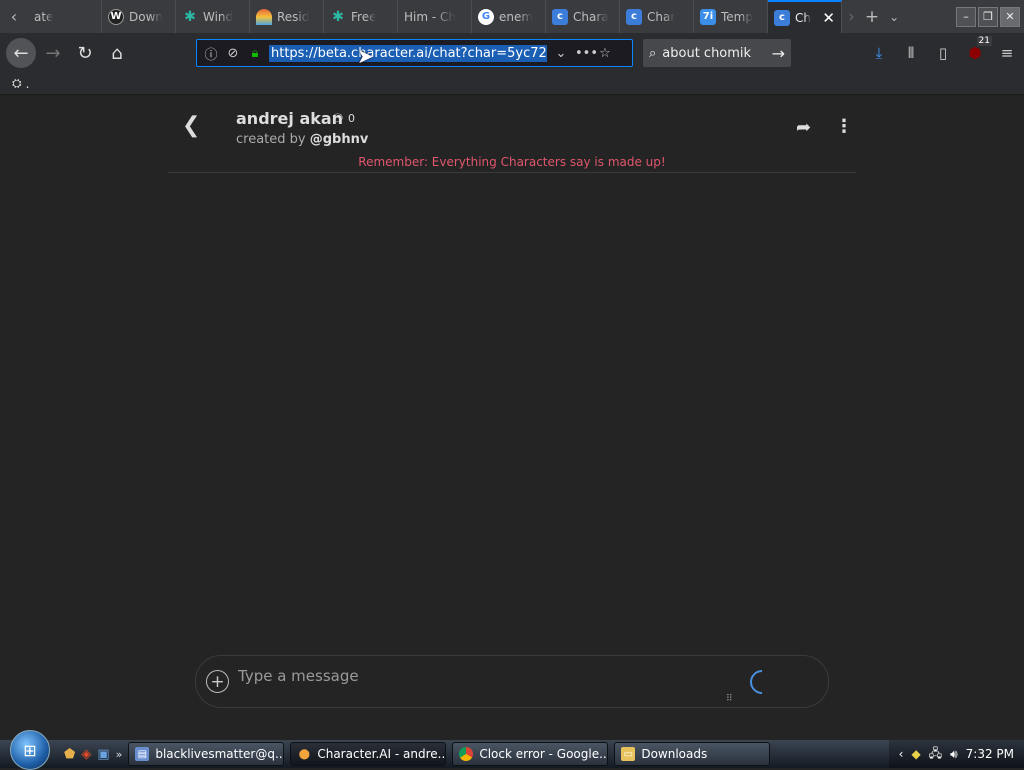 This screenshot has height=770, width=1024. Describe the element at coordinates (605, 53) in the screenshot. I see `bookmark-star-icon: ☆` at that location.